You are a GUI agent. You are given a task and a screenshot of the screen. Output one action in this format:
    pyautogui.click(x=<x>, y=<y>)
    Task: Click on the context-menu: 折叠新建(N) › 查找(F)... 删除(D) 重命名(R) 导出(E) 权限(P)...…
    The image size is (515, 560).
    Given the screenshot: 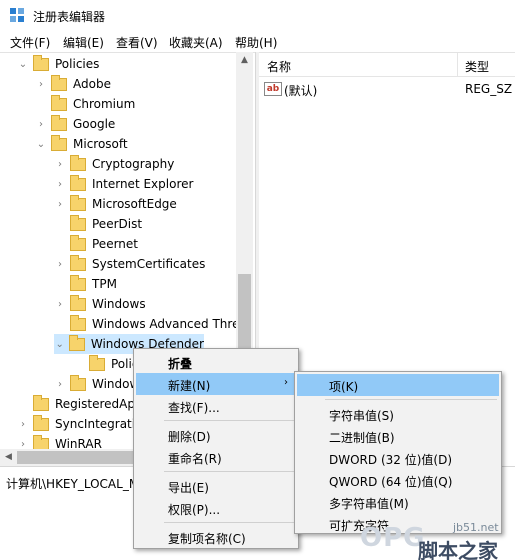 What is the action you would take?
    pyautogui.click(x=216, y=448)
    